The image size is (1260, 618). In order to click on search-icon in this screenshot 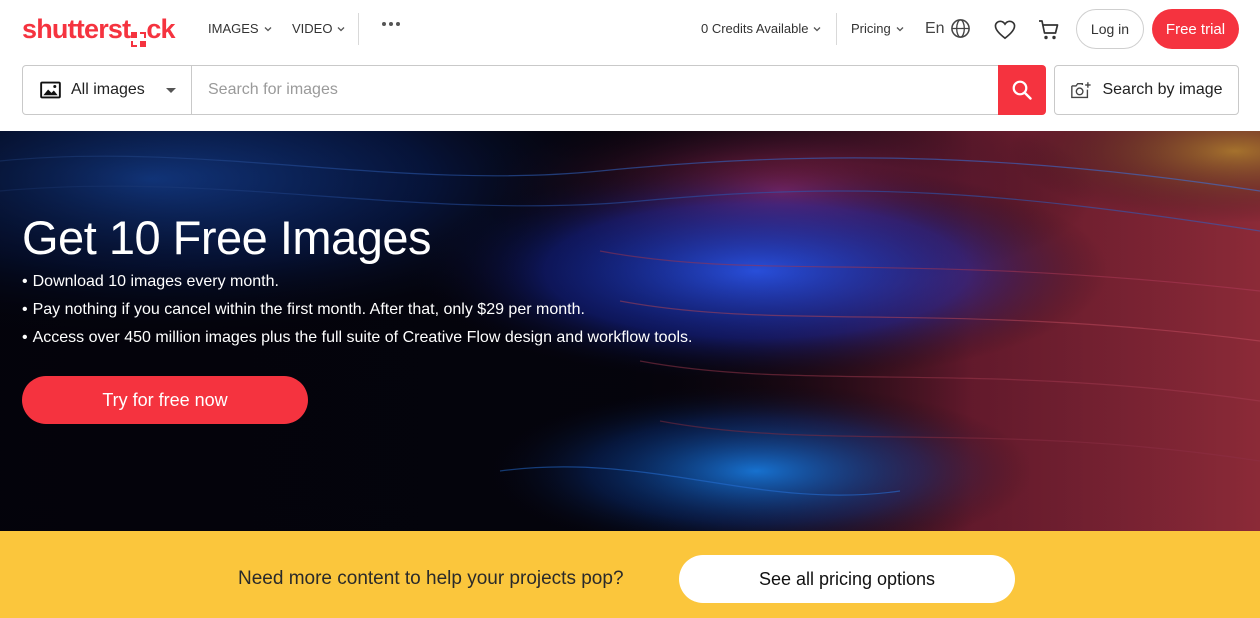, I will do `click(1022, 90)`.